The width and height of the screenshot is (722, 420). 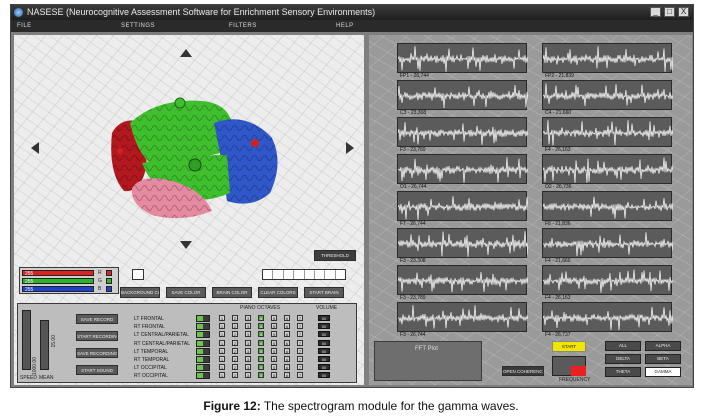 What do you see at coordinates (97, 353) in the screenshot?
I see `save-recording-button: SAVE RECORDING` at bounding box center [97, 353].